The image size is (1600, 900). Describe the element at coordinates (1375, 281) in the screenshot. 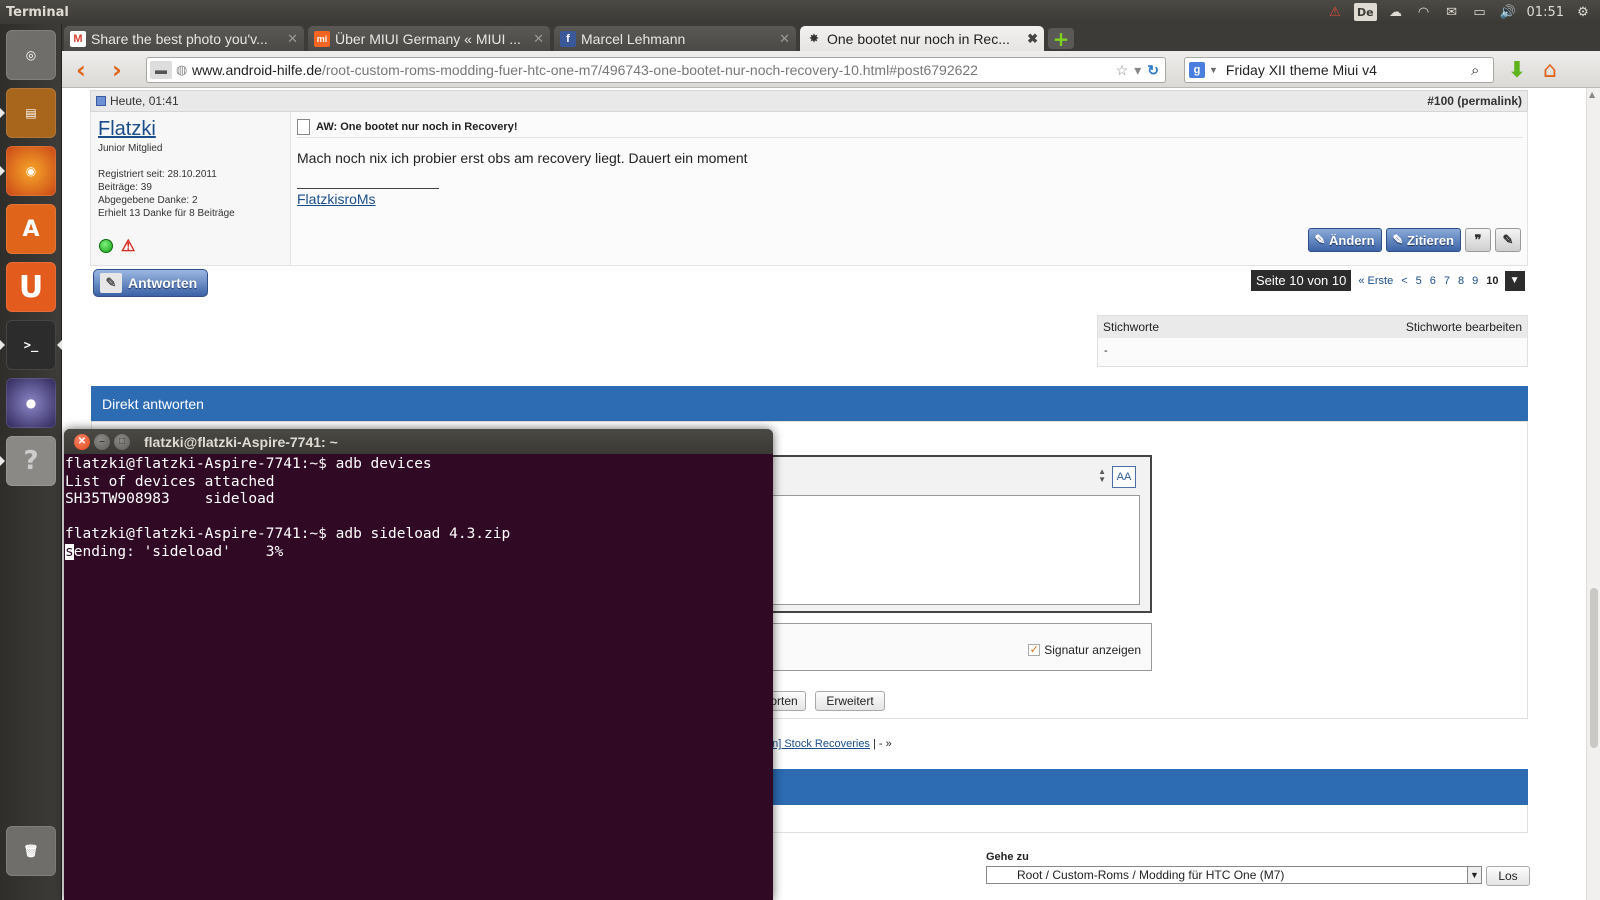

I see `page-first-link: « Erste` at that location.